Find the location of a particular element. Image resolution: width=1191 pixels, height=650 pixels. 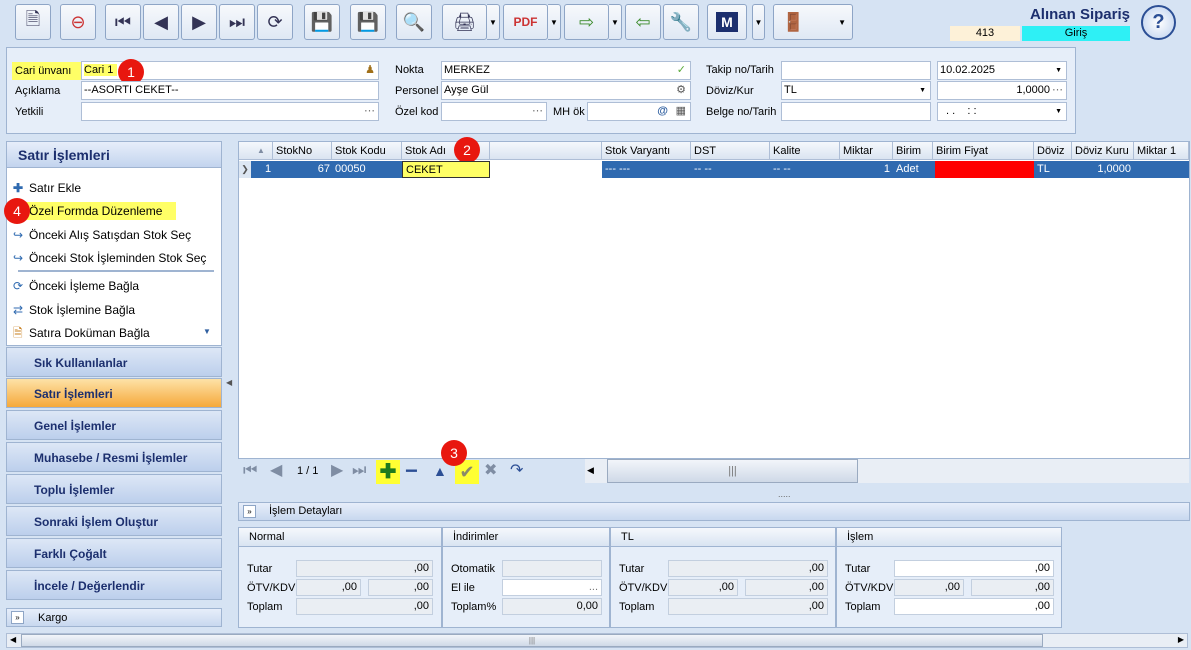

islem-toplam: ,00 is located at coordinates (974, 606).